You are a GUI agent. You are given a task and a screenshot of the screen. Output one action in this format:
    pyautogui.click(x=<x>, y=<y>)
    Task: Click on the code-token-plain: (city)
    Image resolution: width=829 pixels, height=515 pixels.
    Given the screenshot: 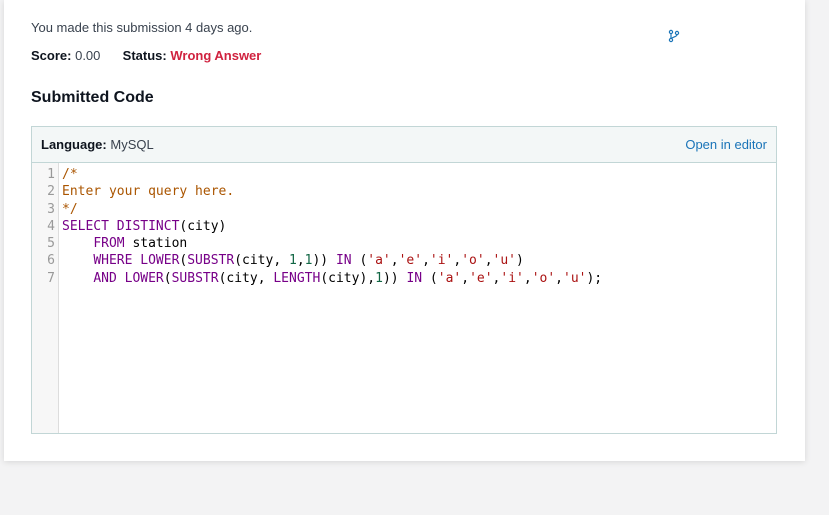 What is the action you would take?
    pyautogui.click(x=203, y=226)
    